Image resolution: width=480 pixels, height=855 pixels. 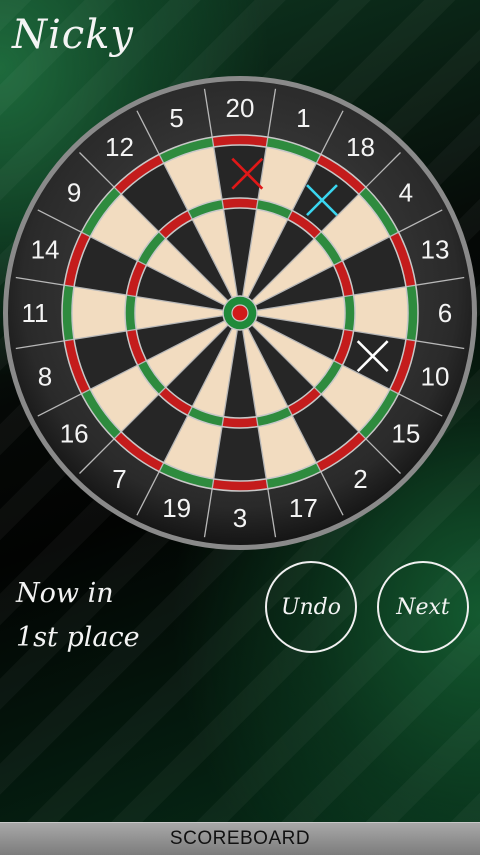 What do you see at coordinates (423, 607) in the screenshot?
I see `next-button: Next` at bounding box center [423, 607].